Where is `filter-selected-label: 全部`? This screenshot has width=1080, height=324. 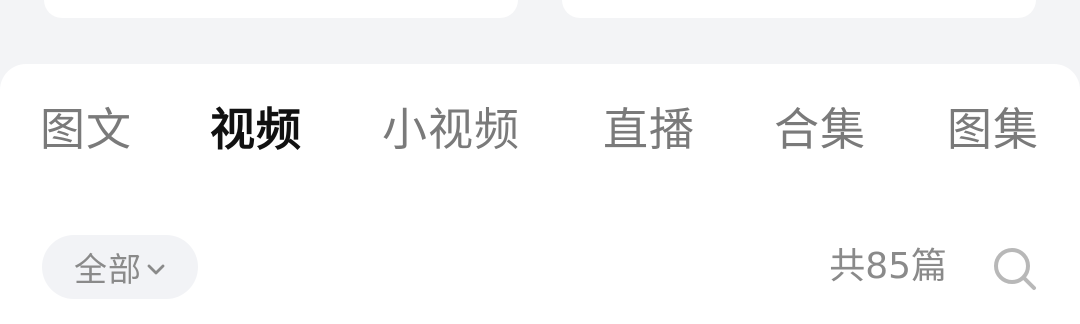 filter-selected-label: 全部 is located at coordinates (108, 269).